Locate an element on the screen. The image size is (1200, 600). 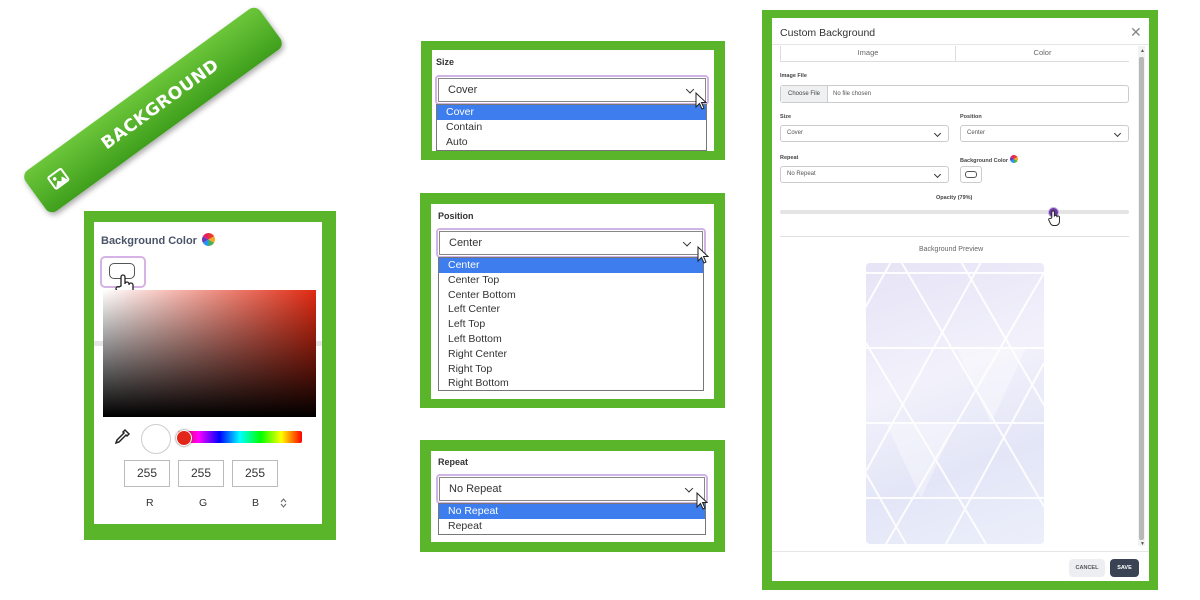
size-options-list: Cover Contain Auto is located at coordinates (571, 127).